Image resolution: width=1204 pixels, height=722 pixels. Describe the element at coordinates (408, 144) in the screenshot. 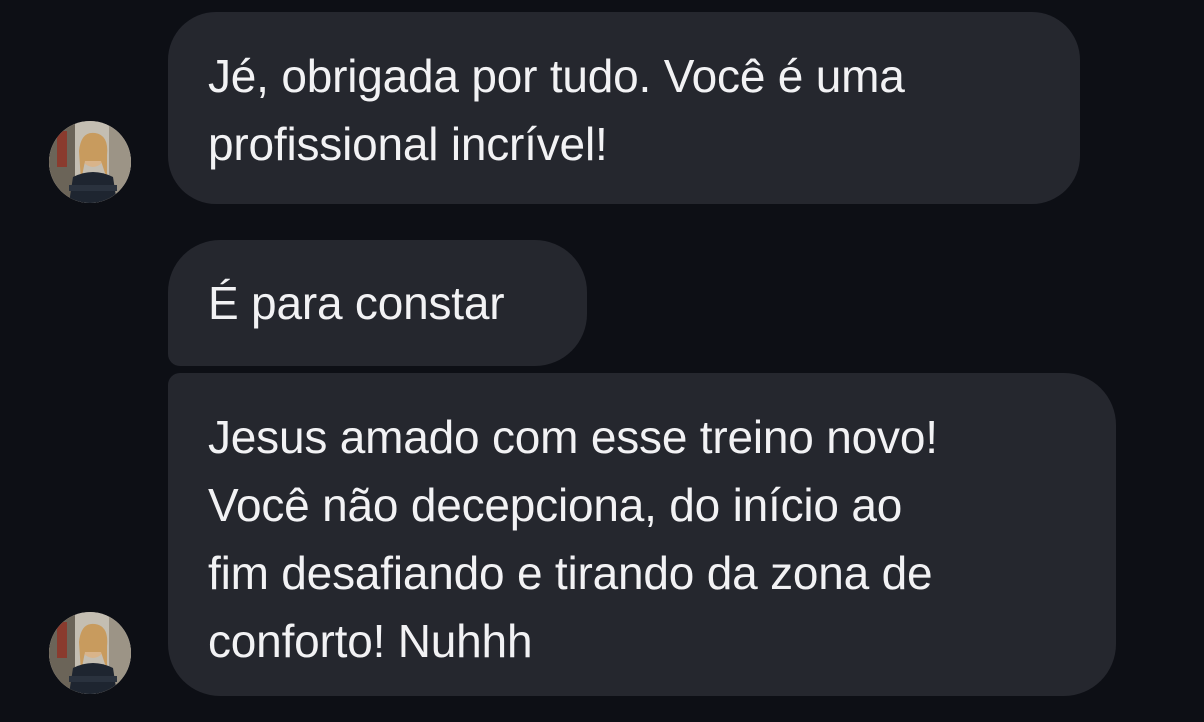

I see `message-text: profissional incrível!` at that location.